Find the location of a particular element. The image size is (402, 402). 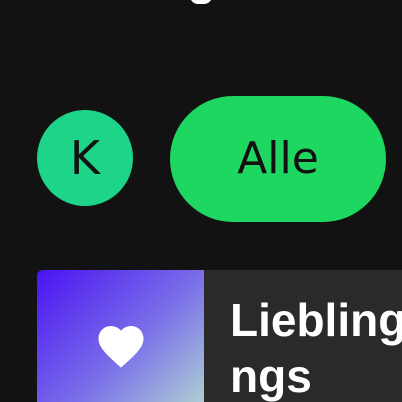

top-text-fragment is located at coordinates (201, 2).